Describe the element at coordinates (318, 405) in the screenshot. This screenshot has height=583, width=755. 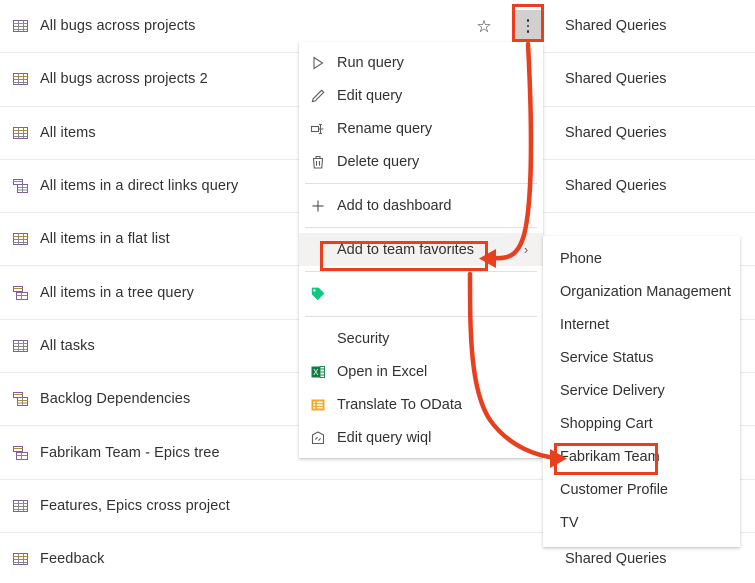
I see `odata-icon` at that location.